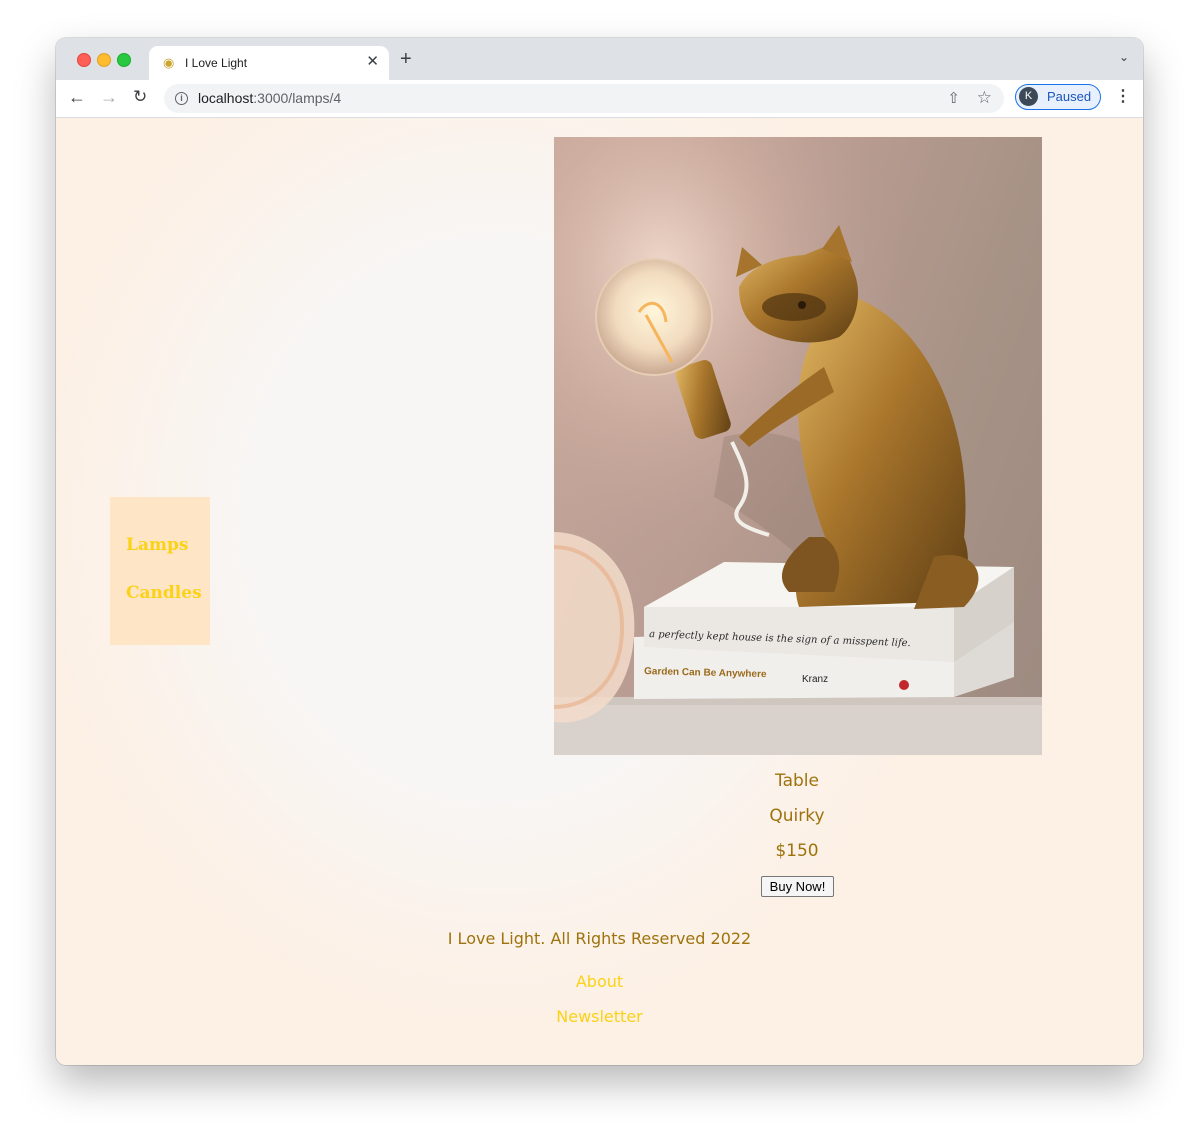  I want to click on image-book-logo, so click(904, 685).